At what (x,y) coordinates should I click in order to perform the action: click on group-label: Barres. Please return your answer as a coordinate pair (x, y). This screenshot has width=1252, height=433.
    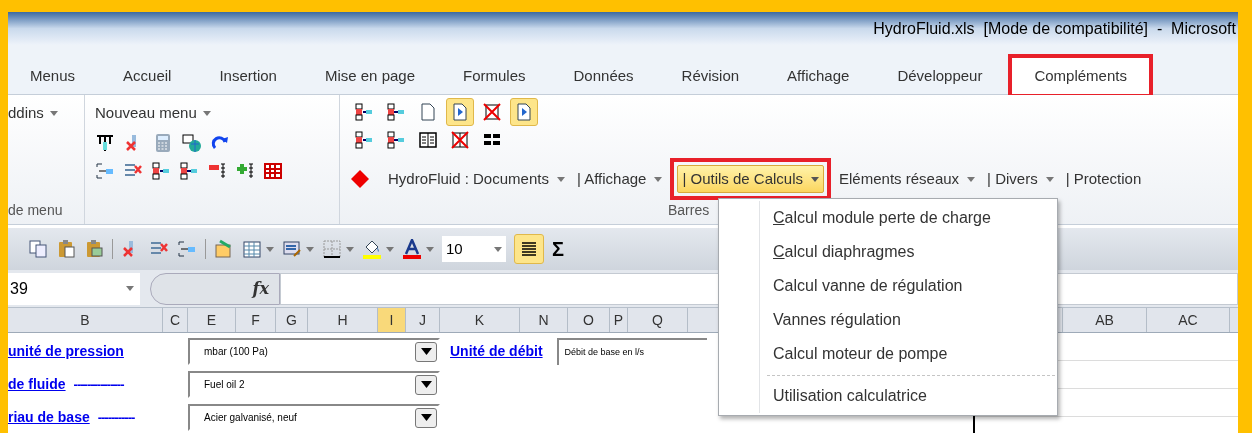
    Looking at the image, I should click on (689, 210).